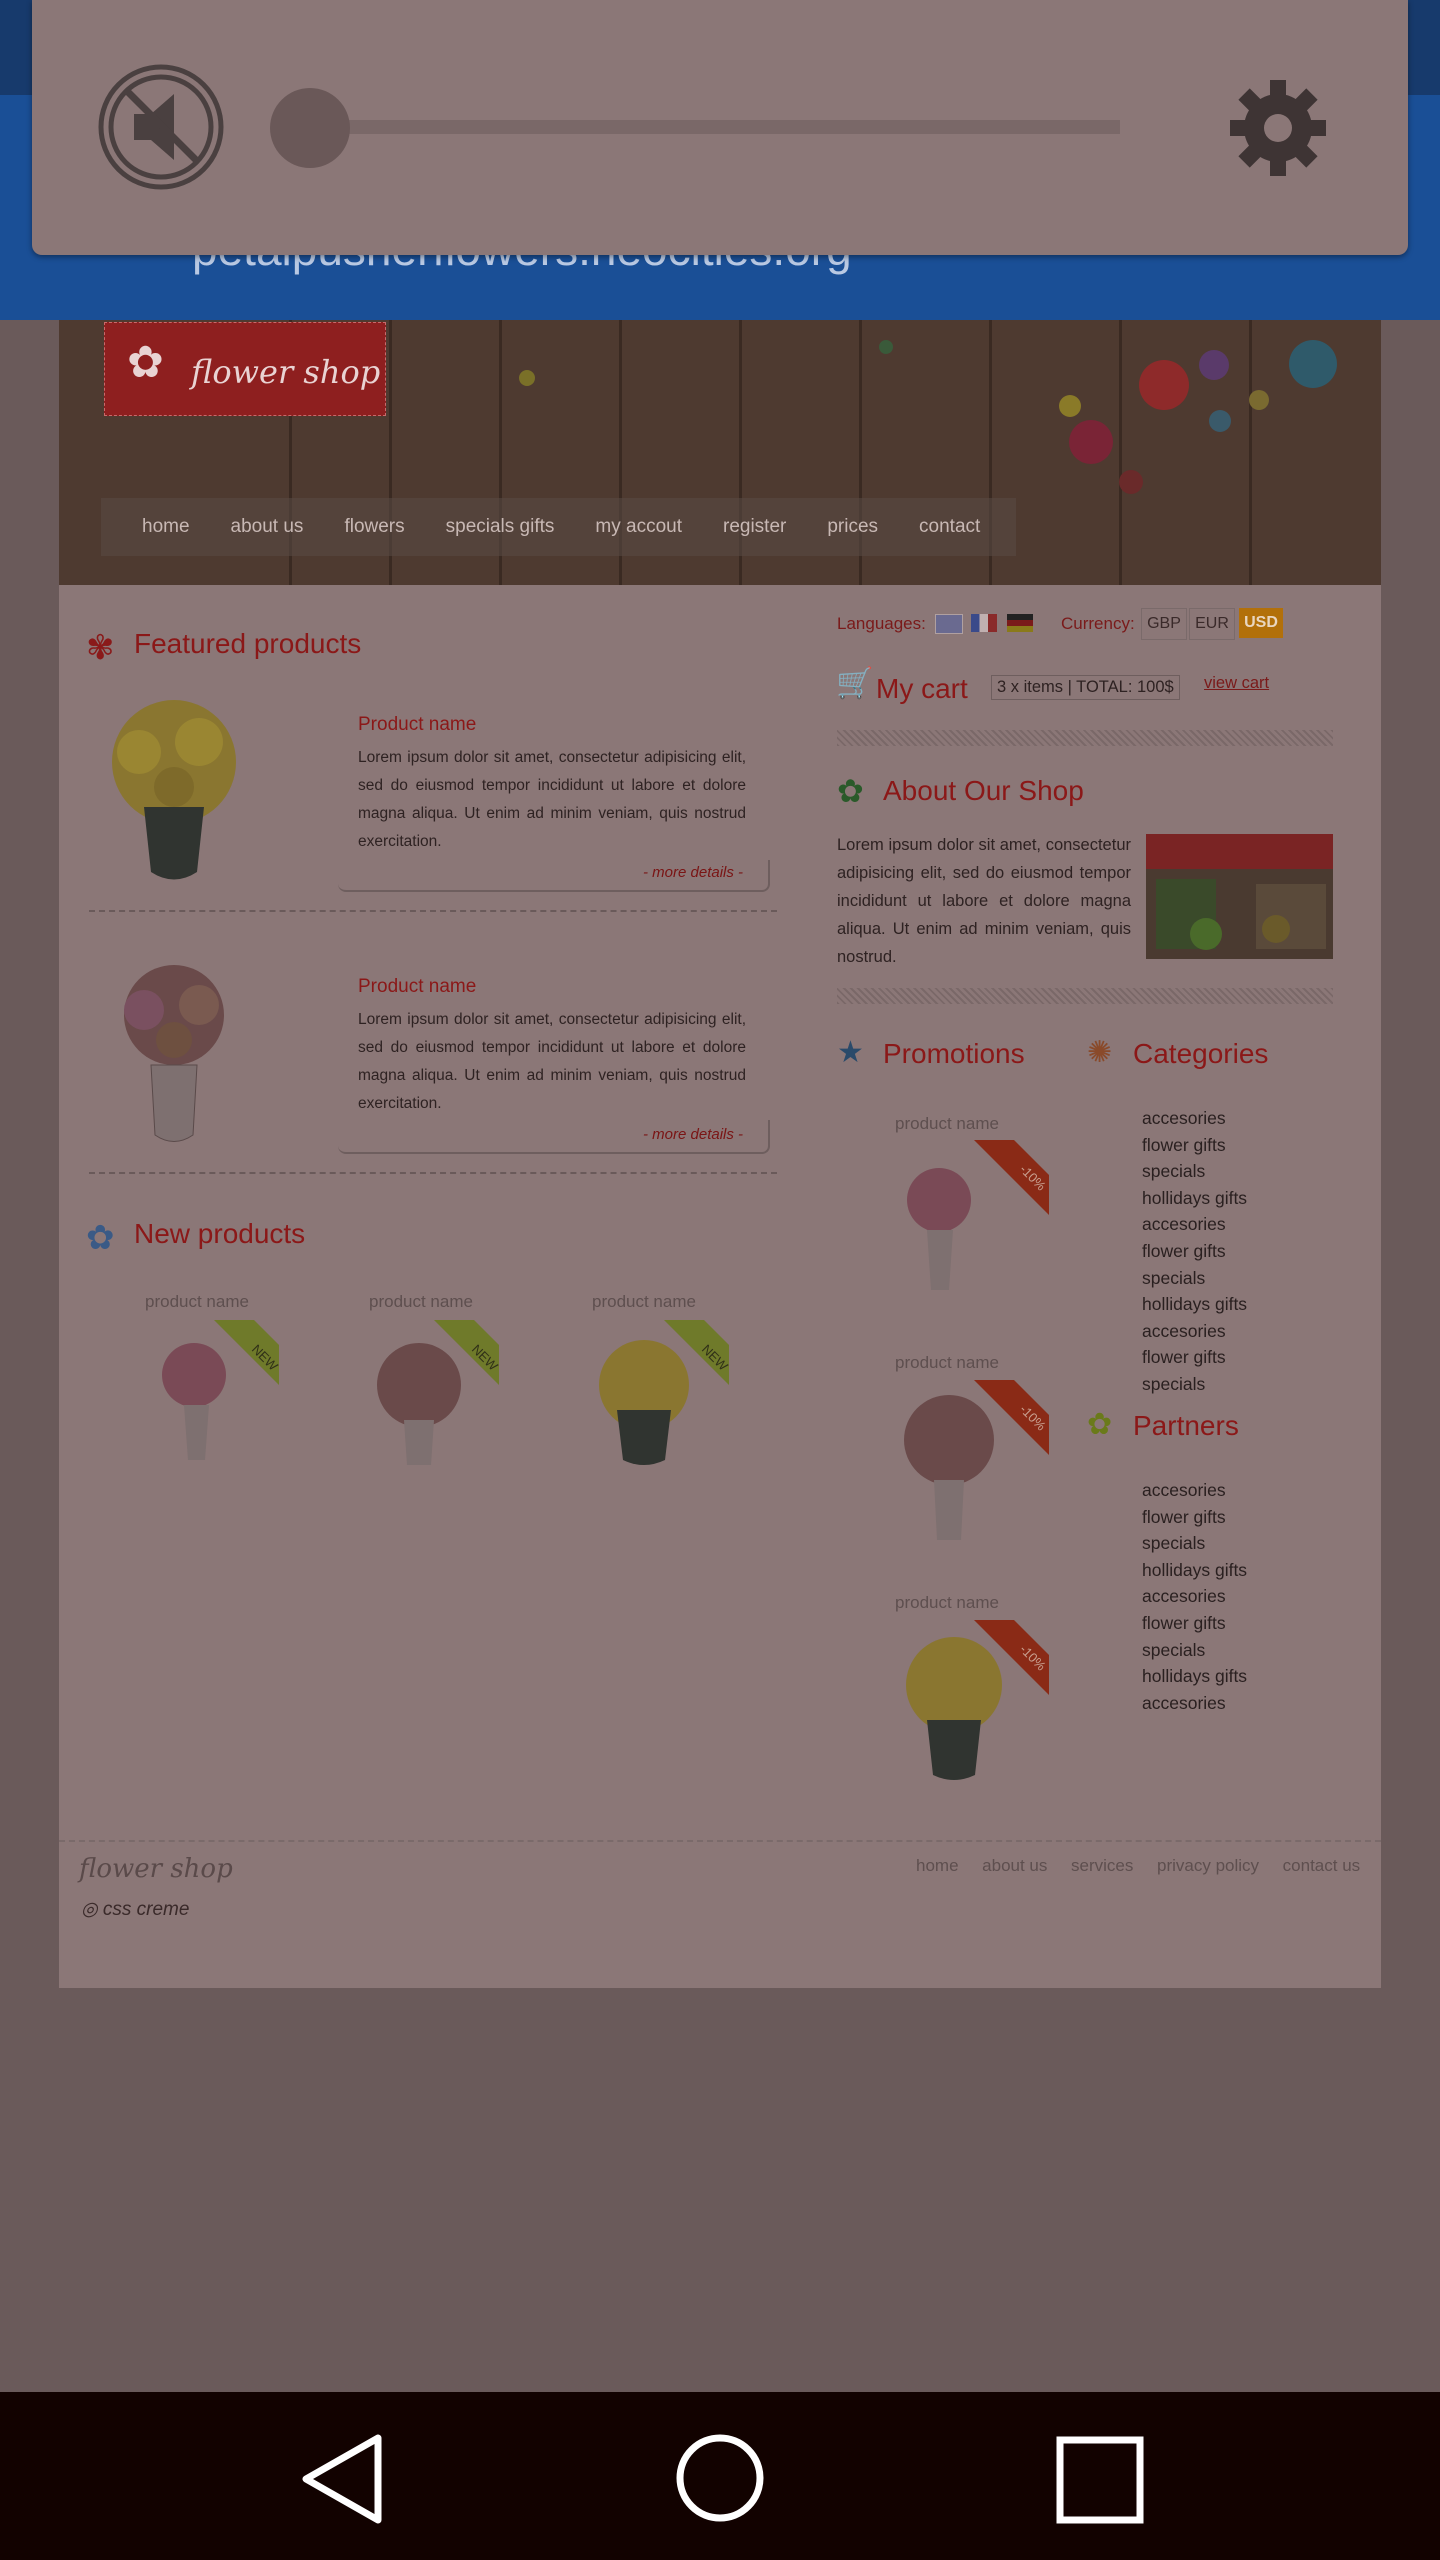 The image size is (1440, 2560). I want to click on footer-credit: ◎ css creme, so click(135, 1909).